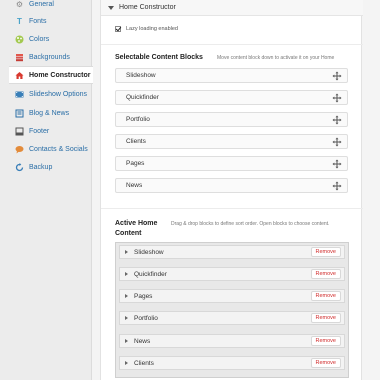 The image size is (380, 380). What do you see at coordinates (128, 233) in the screenshot?
I see `active-content-title-line2: Content` at bounding box center [128, 233].